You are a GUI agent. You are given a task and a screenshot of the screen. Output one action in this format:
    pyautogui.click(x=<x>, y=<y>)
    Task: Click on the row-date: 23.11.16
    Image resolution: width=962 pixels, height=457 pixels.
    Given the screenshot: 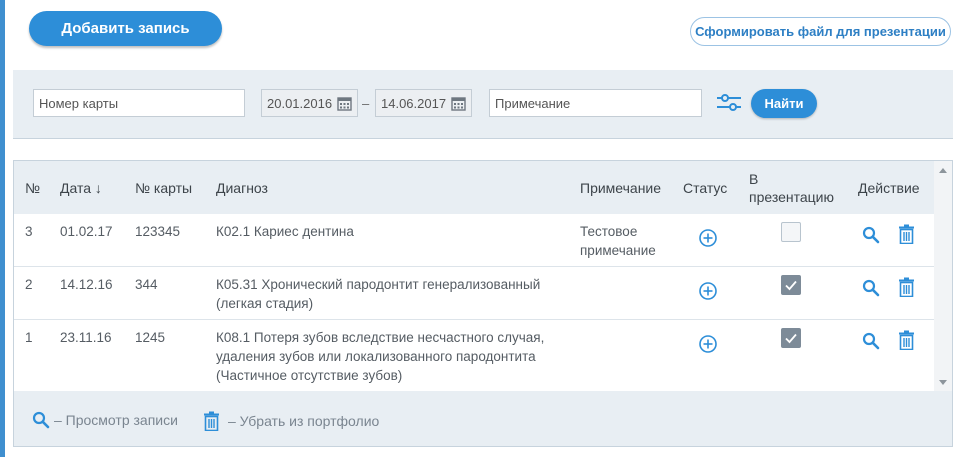 What is the action you would take?
    pyautogui.click(x=86, y=337)
    